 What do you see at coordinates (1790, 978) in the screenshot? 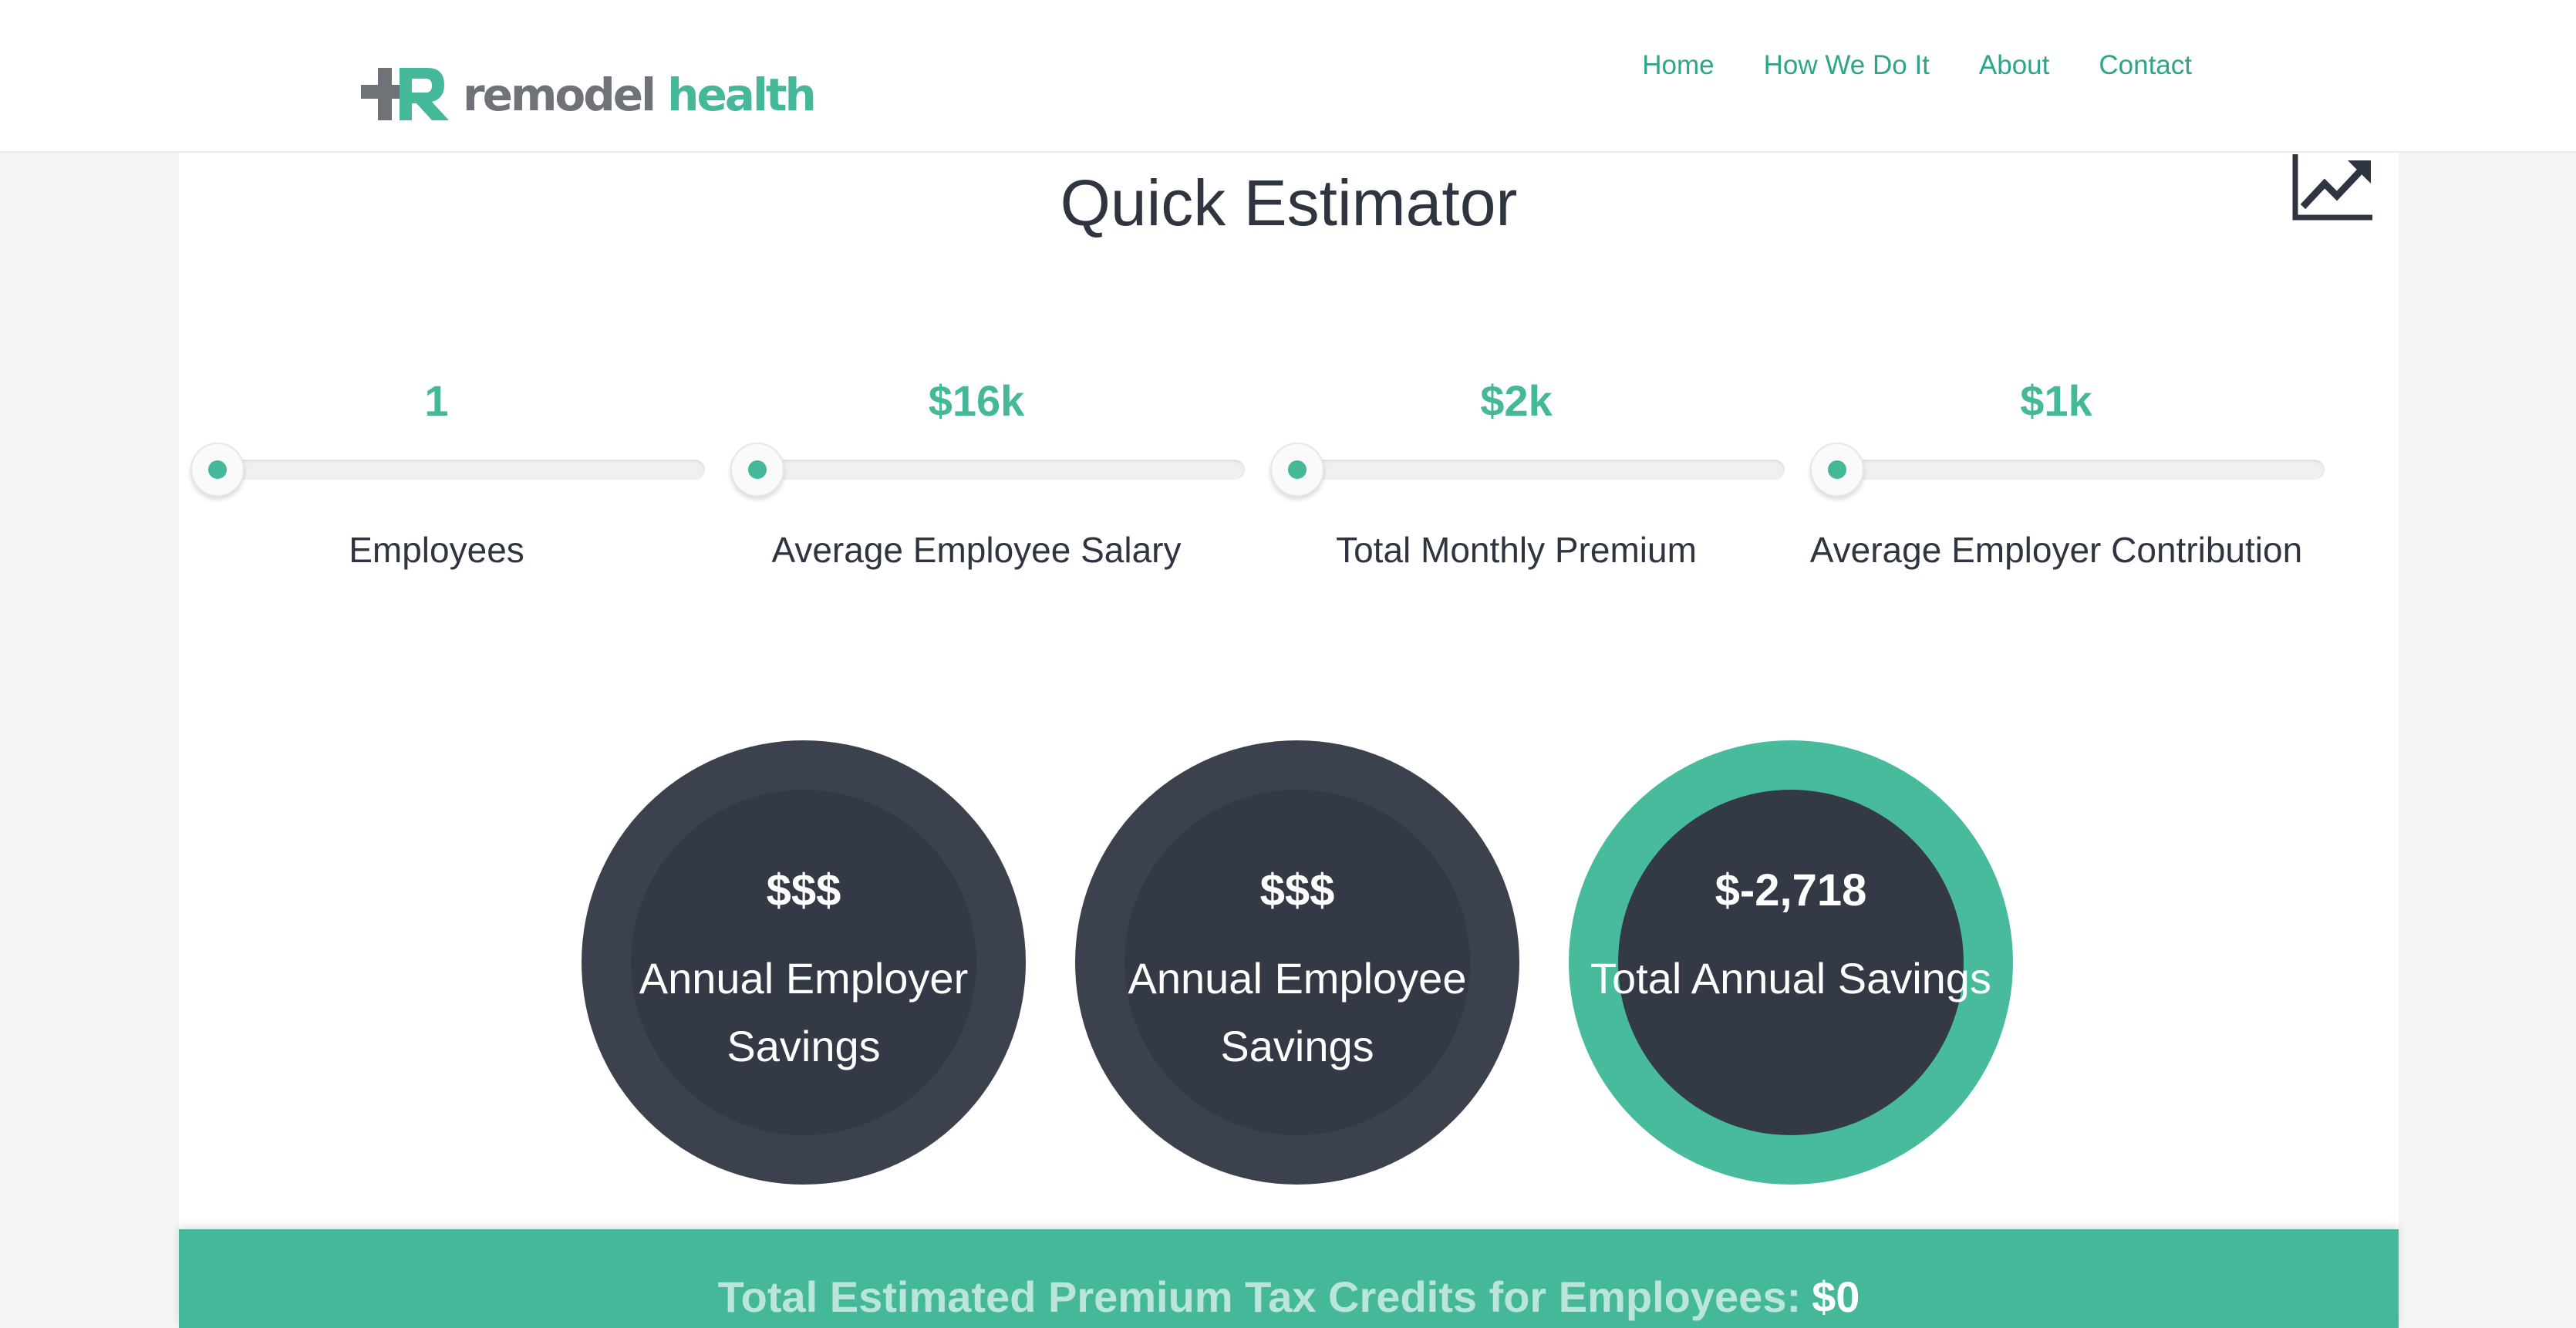
I see `savings-caption: Total Annual Savings` at bounding box center [1790, 978].